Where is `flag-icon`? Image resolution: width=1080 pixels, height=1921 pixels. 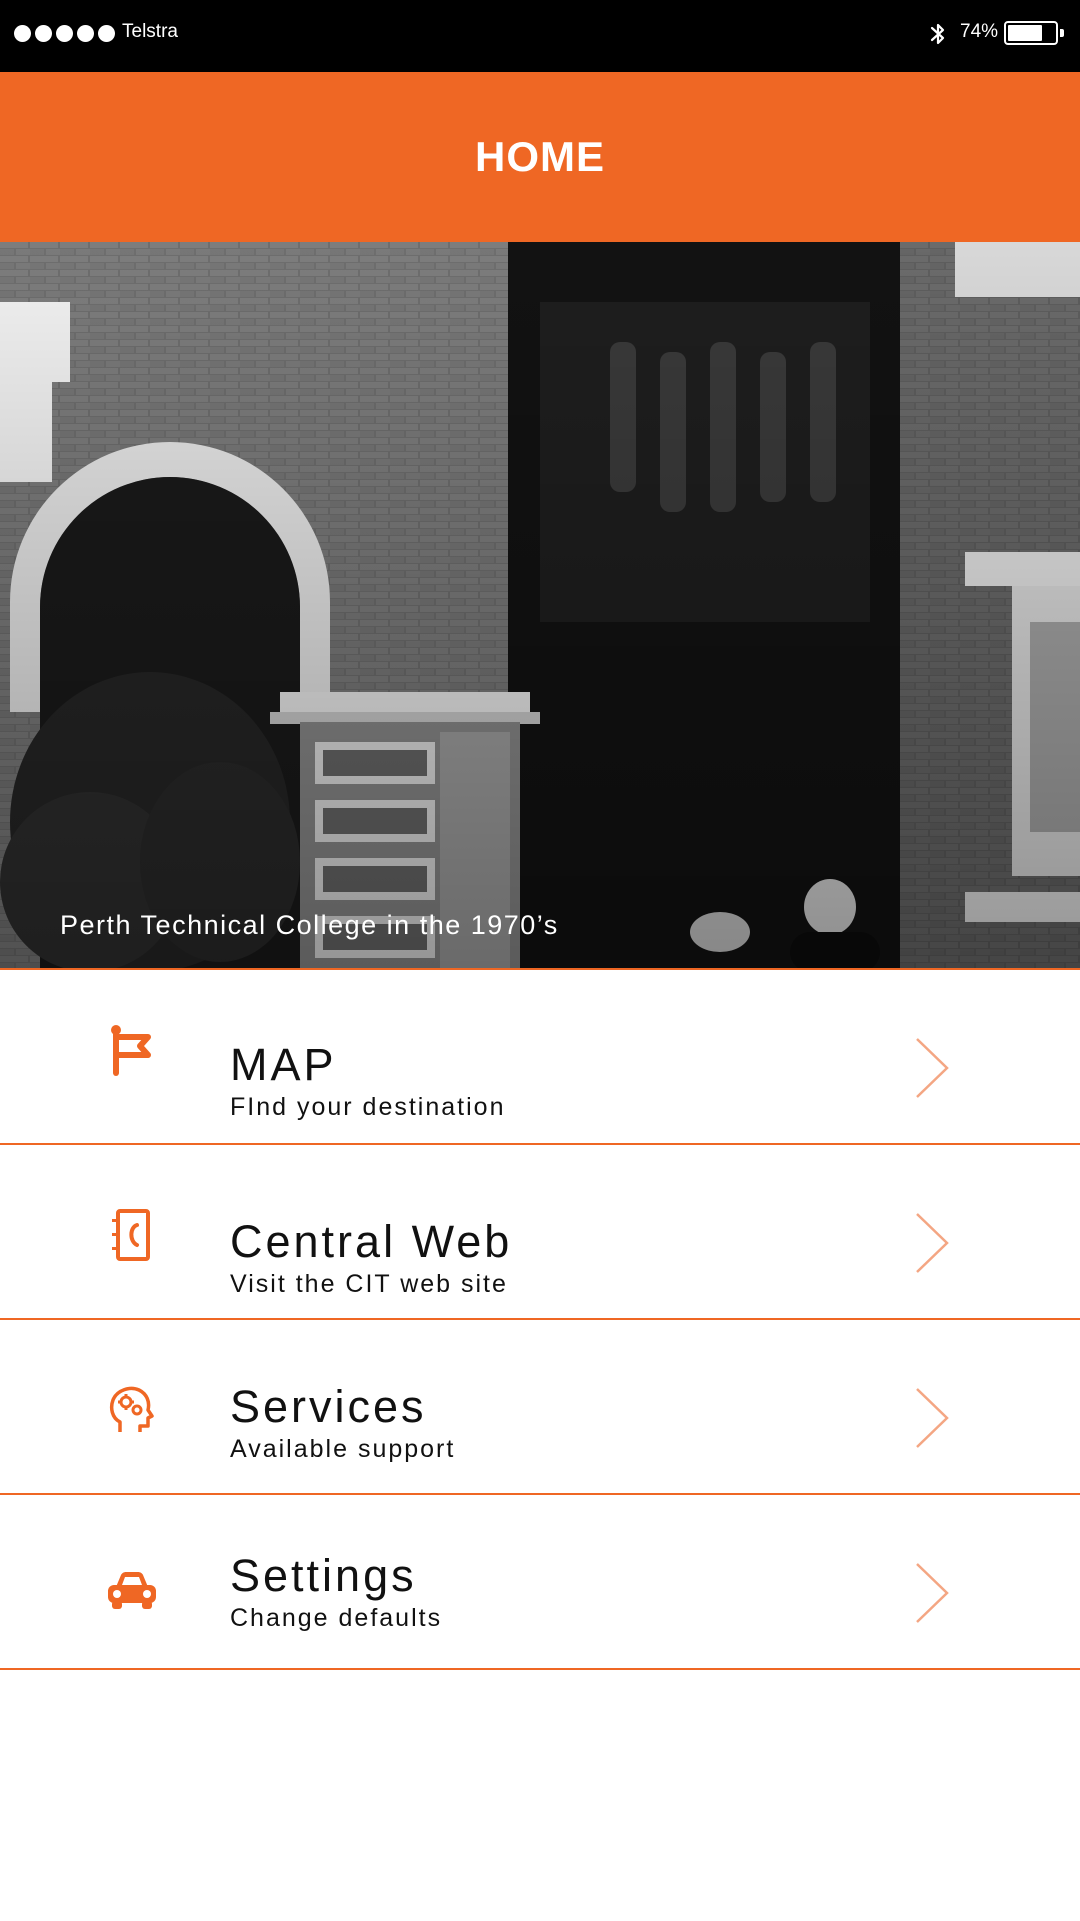 flag-icon is located at coordinates (131, 1050).